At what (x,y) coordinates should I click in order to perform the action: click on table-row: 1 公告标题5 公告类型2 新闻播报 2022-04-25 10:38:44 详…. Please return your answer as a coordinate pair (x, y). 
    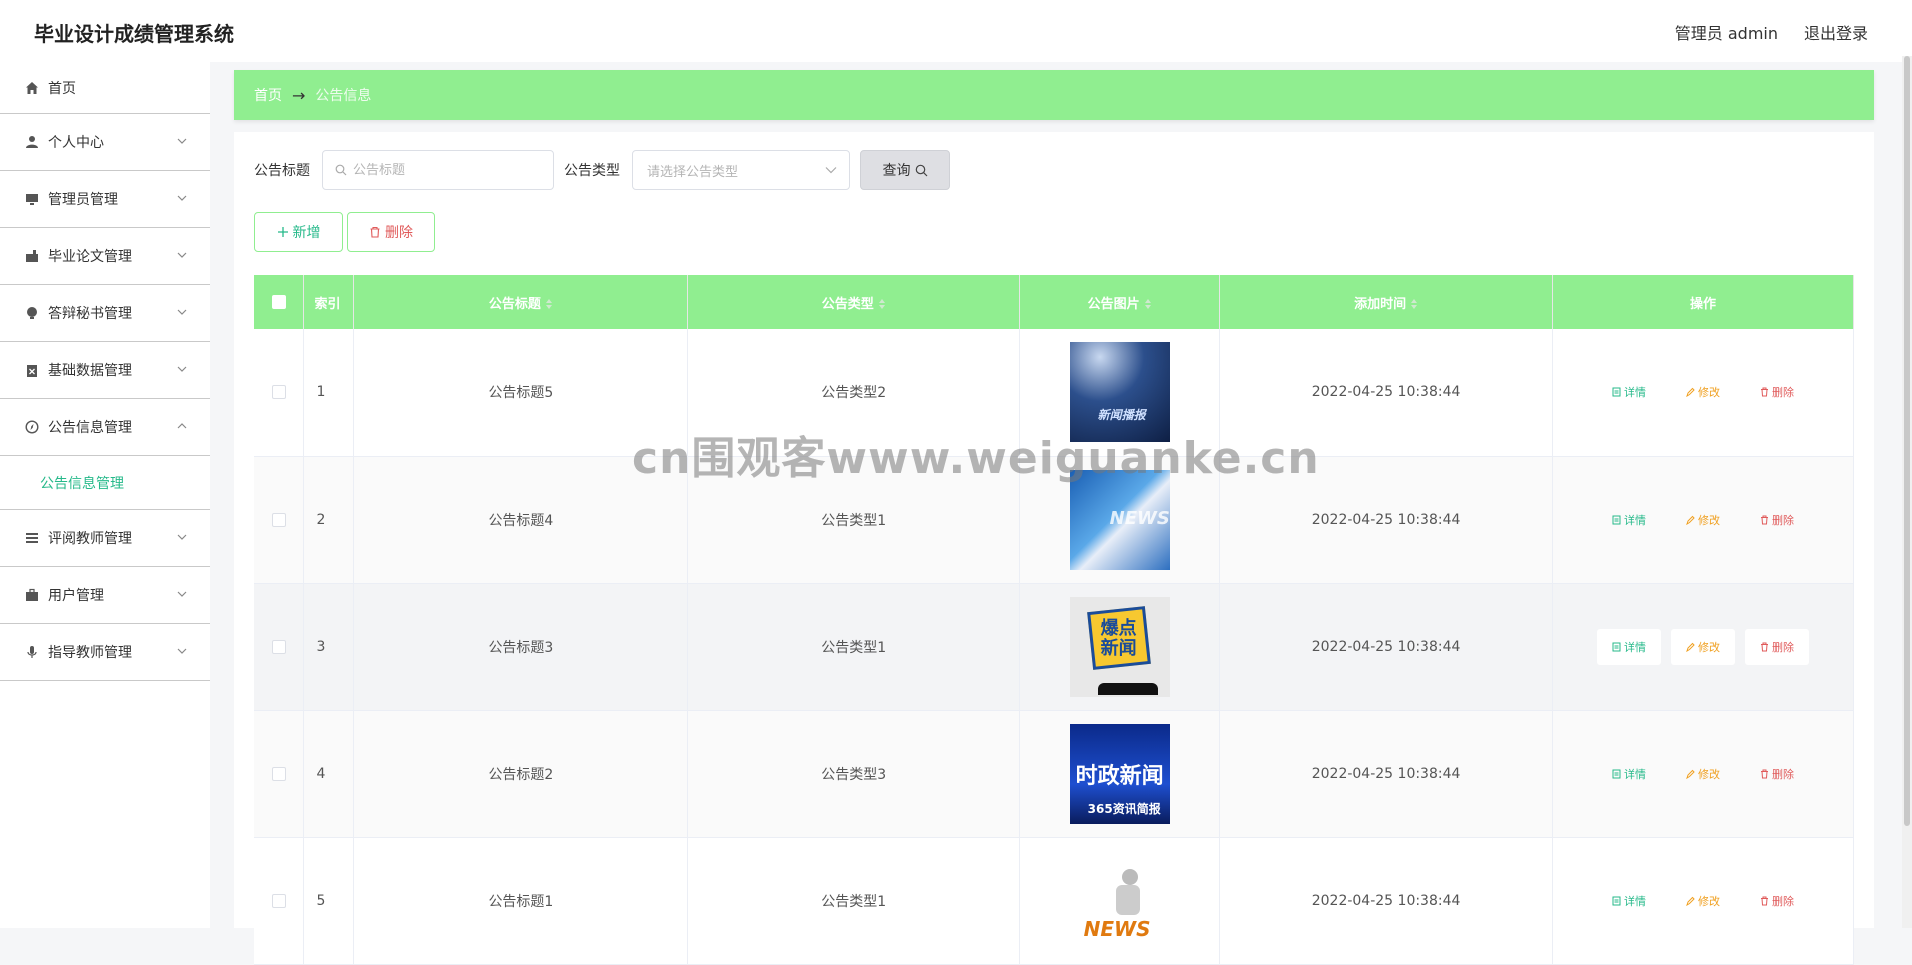
    Looking at the image, I should click on (1054, 393).